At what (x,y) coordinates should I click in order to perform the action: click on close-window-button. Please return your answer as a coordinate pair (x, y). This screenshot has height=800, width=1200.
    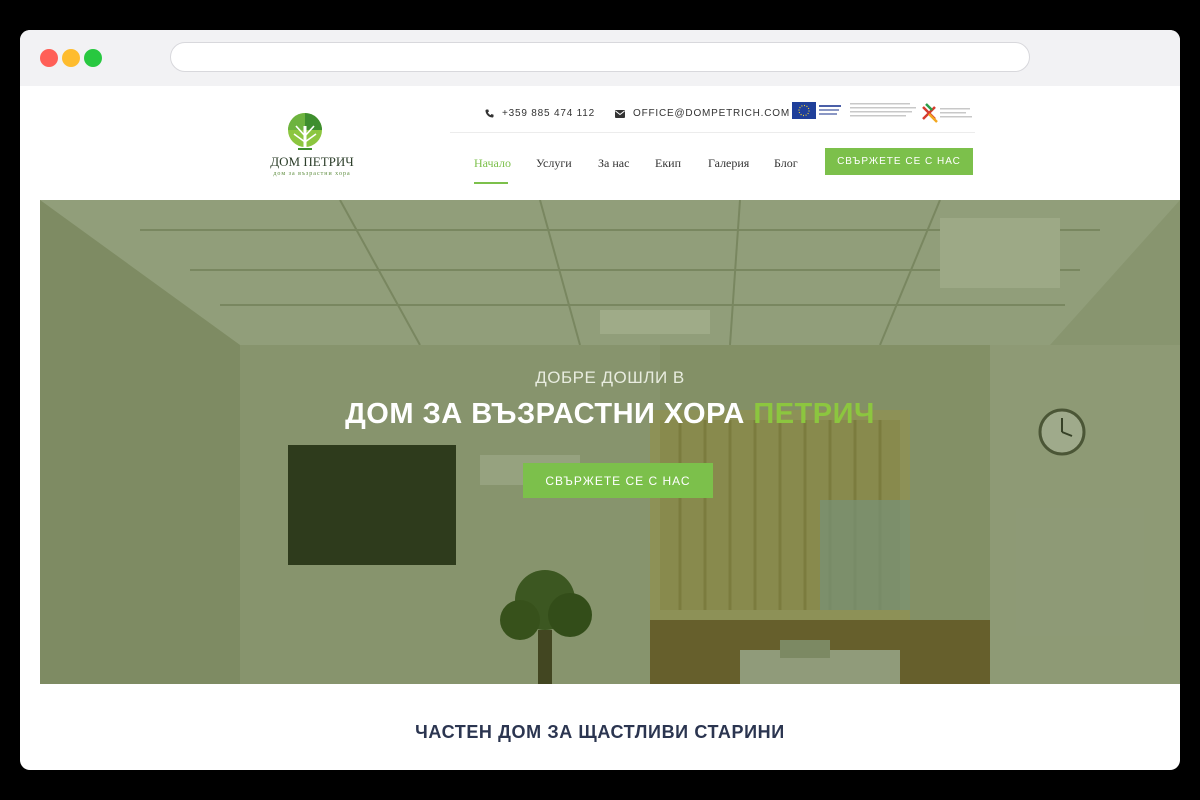
    Looking at the image, I should click on (49, 58).